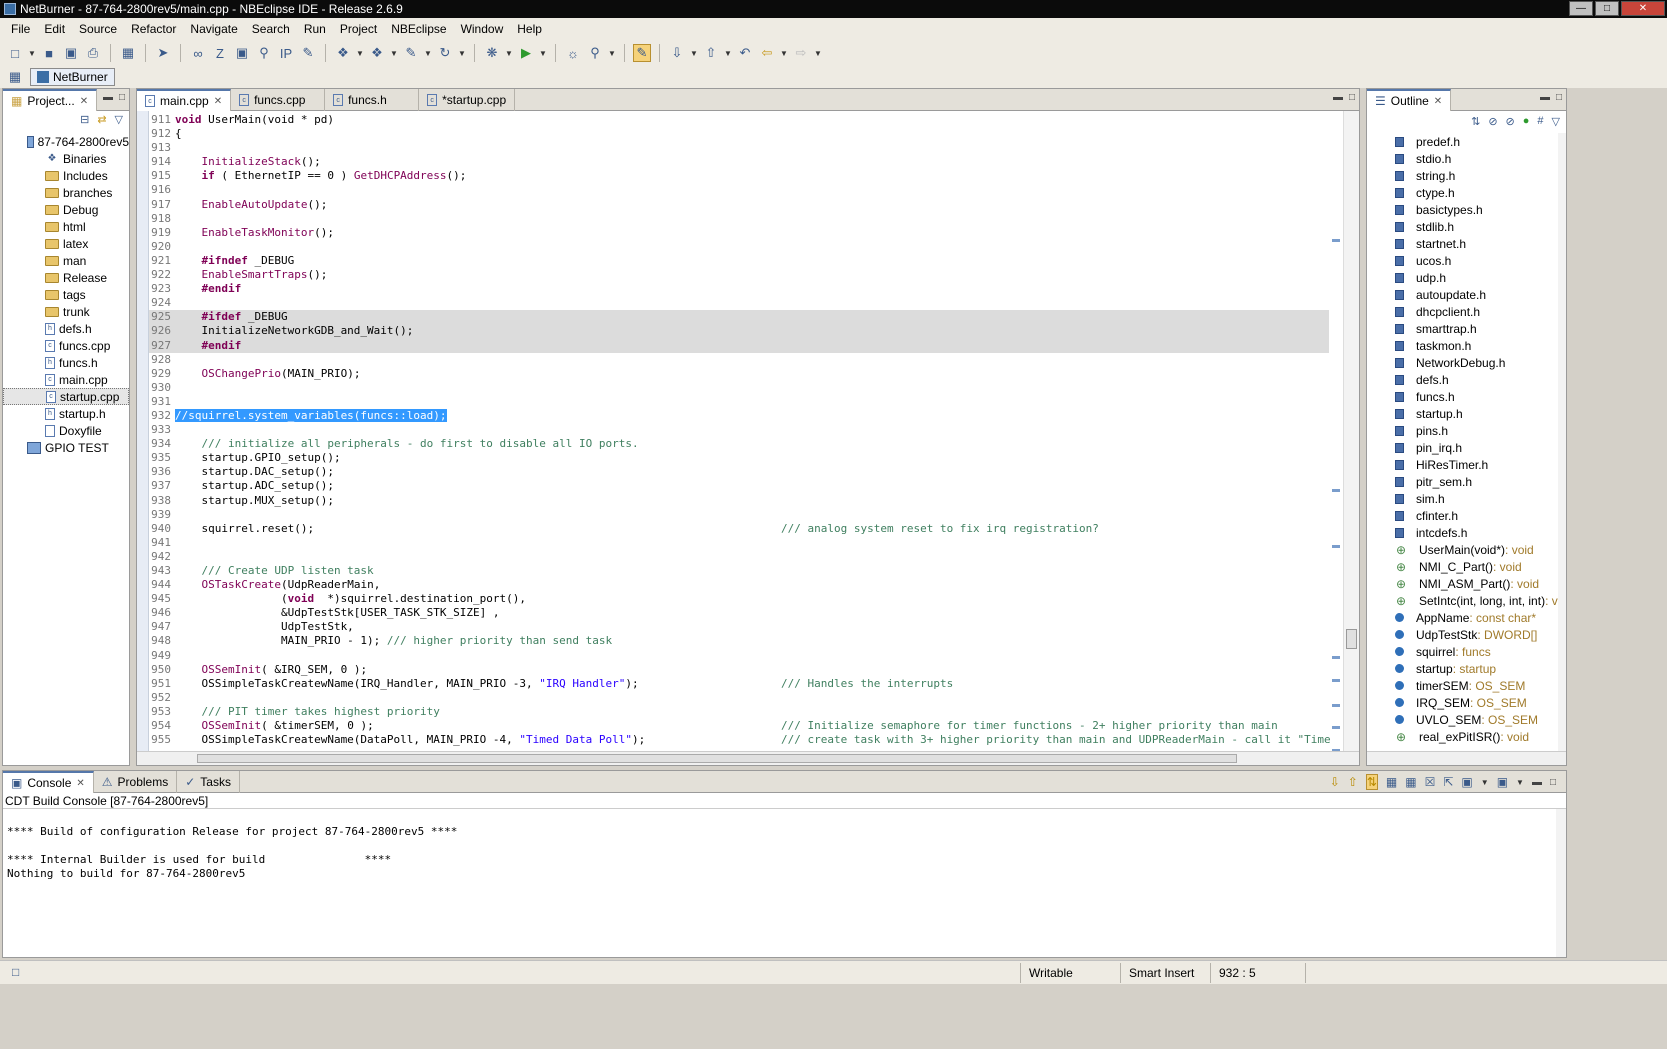 Image resolution: width=1667 pixels, height=1049 pixels. I want to click on code-line: 946 &UdpTestStk[USER_TASK_STK_SIZE] ,, so click(739, 613).